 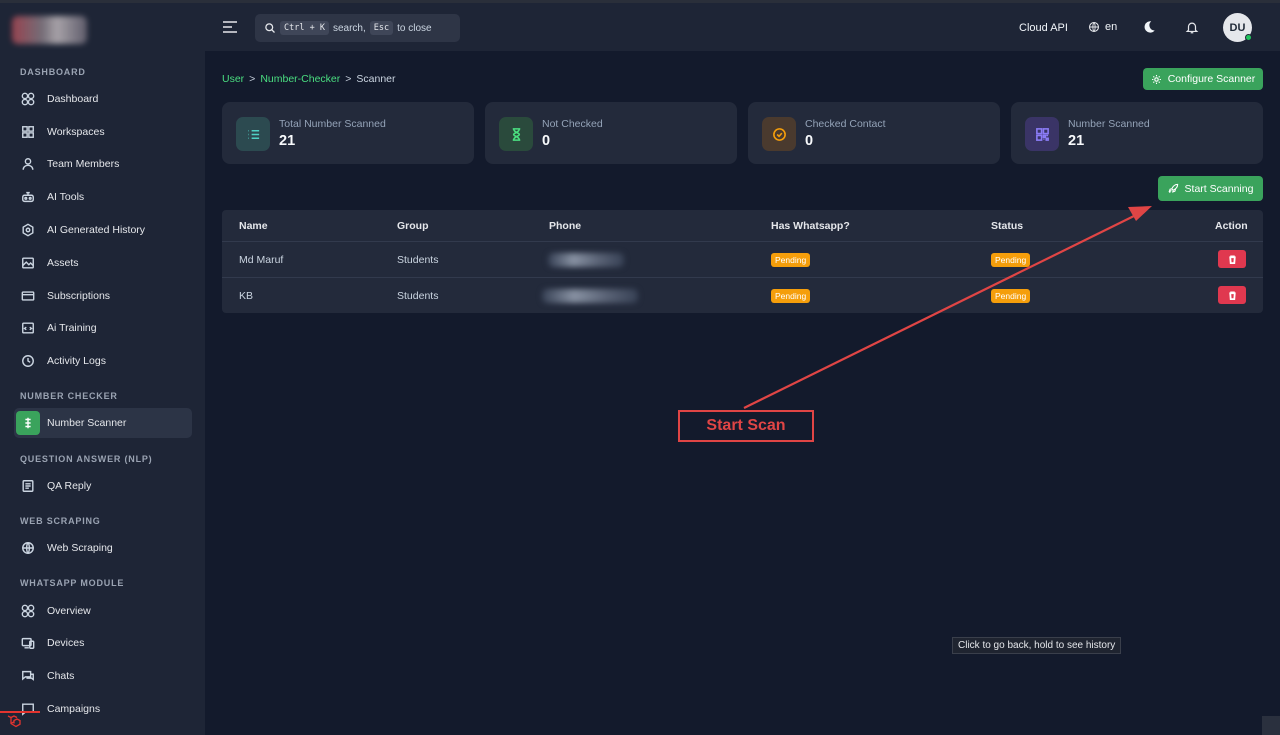 I want to click on sidebar-item-label: Dashboard, so click(x=73, y=99).